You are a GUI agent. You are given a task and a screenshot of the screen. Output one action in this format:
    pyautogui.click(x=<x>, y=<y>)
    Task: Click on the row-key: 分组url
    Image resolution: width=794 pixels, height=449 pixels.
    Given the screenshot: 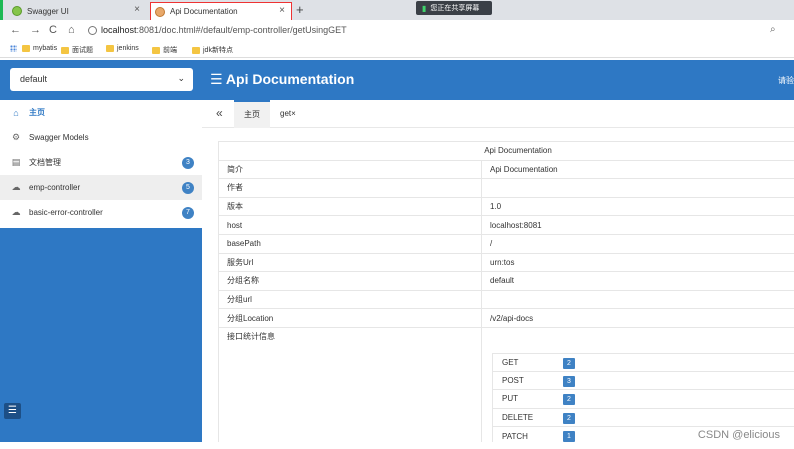 What is the action you would take?
    pyautogui.click(x=350, y=299)
    